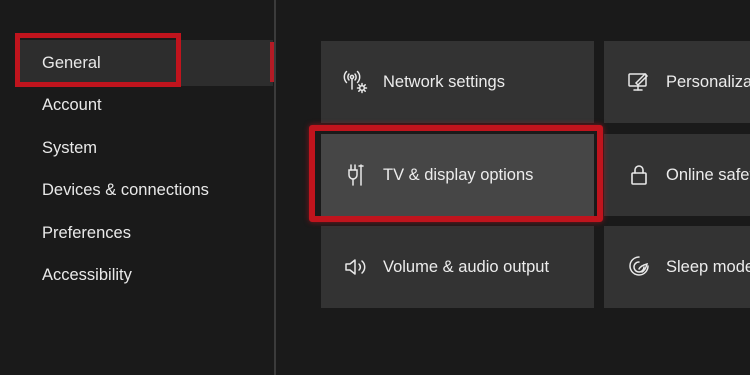  What do you see at coordinates (466, 266) in the screenshot?
I see `tile-label: Volume & audio output` at bounding box center [466, 266].